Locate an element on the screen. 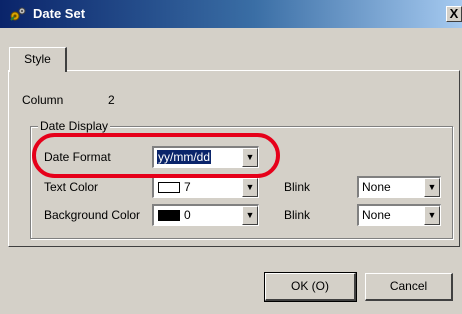 The width and height of the screenshot is (462, 314). close-button: X is located at coordinates (454, 14).